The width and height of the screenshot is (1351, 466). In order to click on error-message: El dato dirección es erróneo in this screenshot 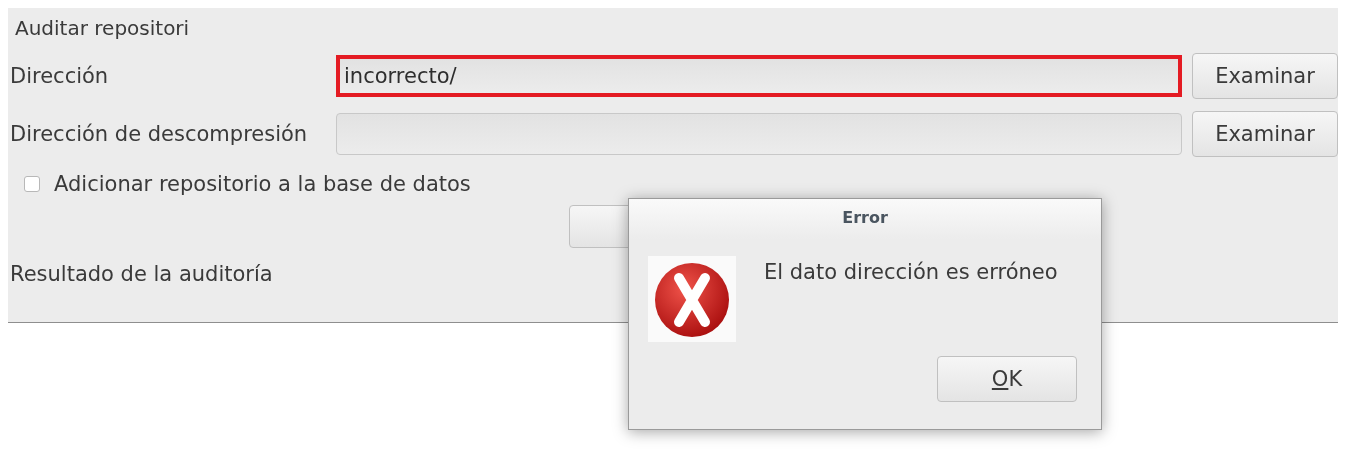, I will do `click(911, 272)`.